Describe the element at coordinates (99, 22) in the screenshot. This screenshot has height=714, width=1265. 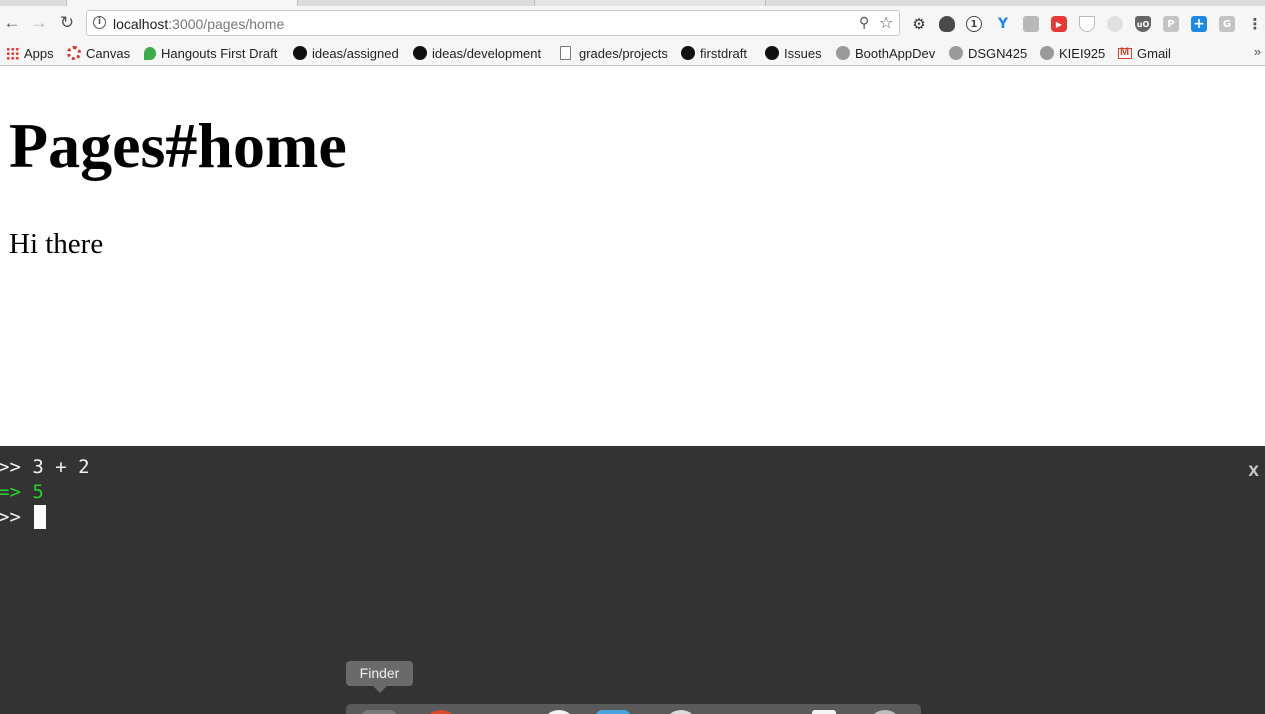
I see `info-icon: i` at that location.